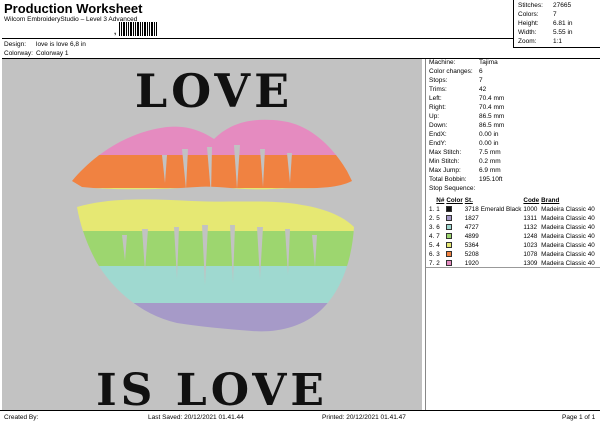 This screenshot has width=600, height=424. I want to click on prop-max-stitch: Max Stitch: 7.5 mm, so click(465, 152).